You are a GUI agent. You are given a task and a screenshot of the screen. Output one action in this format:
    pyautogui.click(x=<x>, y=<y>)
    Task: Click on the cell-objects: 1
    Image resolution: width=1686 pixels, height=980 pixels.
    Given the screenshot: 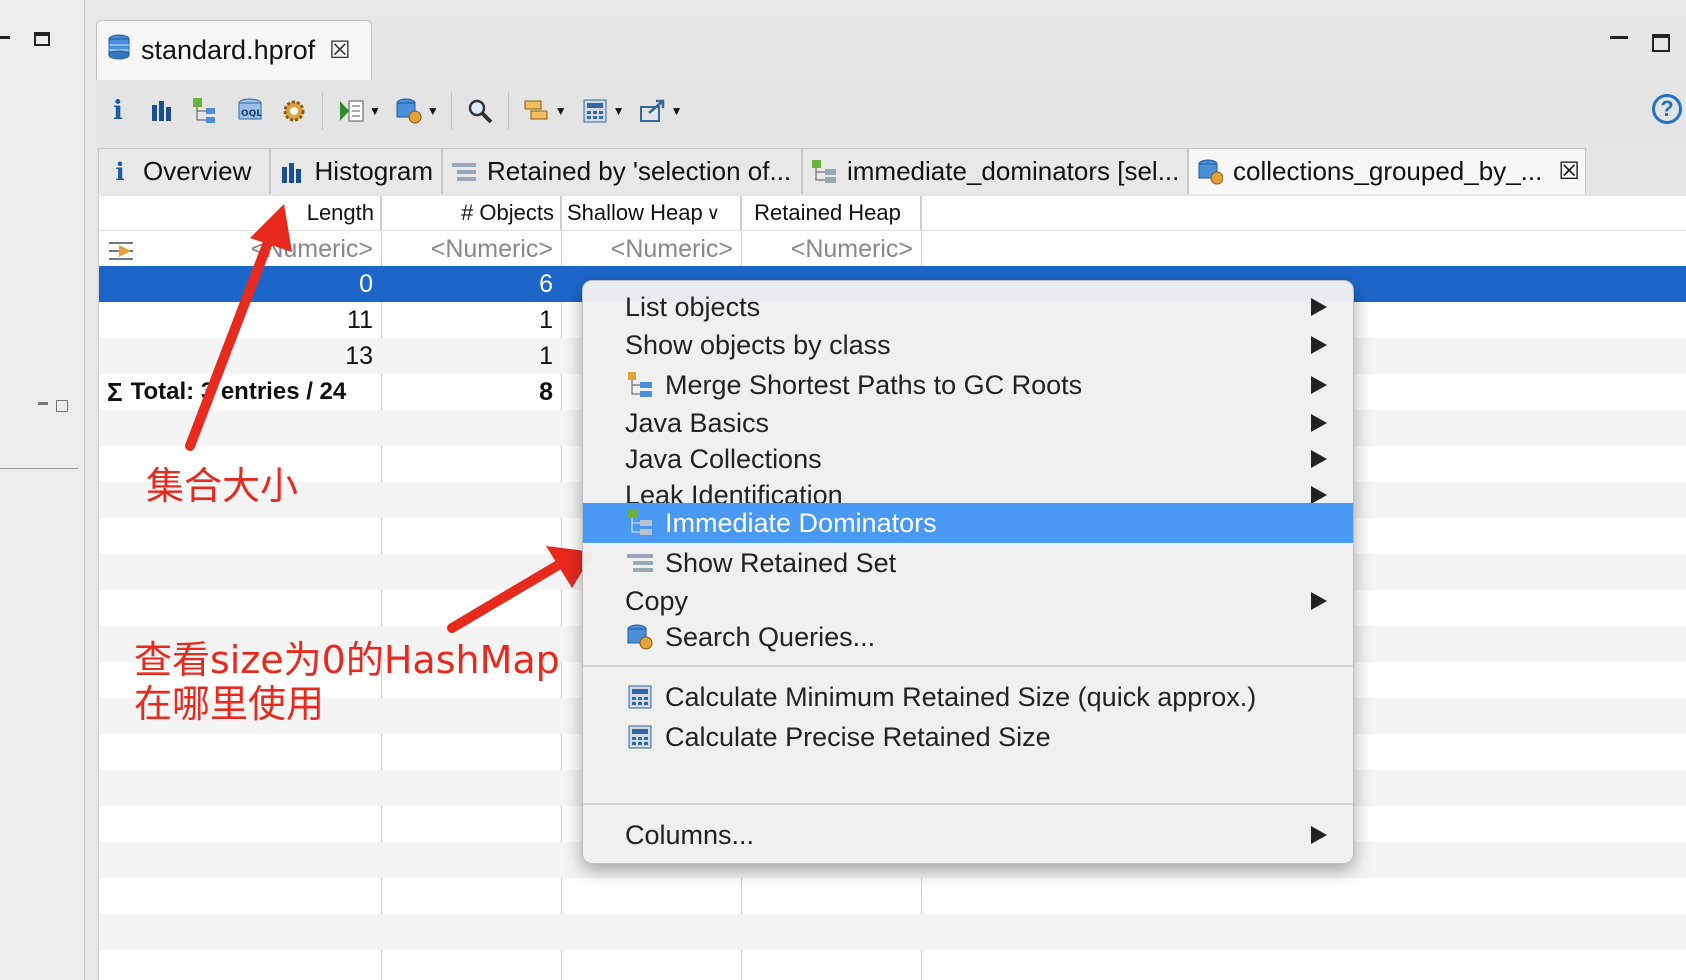 What is the action you would take?
    pyautogui.click(x=546, y=319)
    